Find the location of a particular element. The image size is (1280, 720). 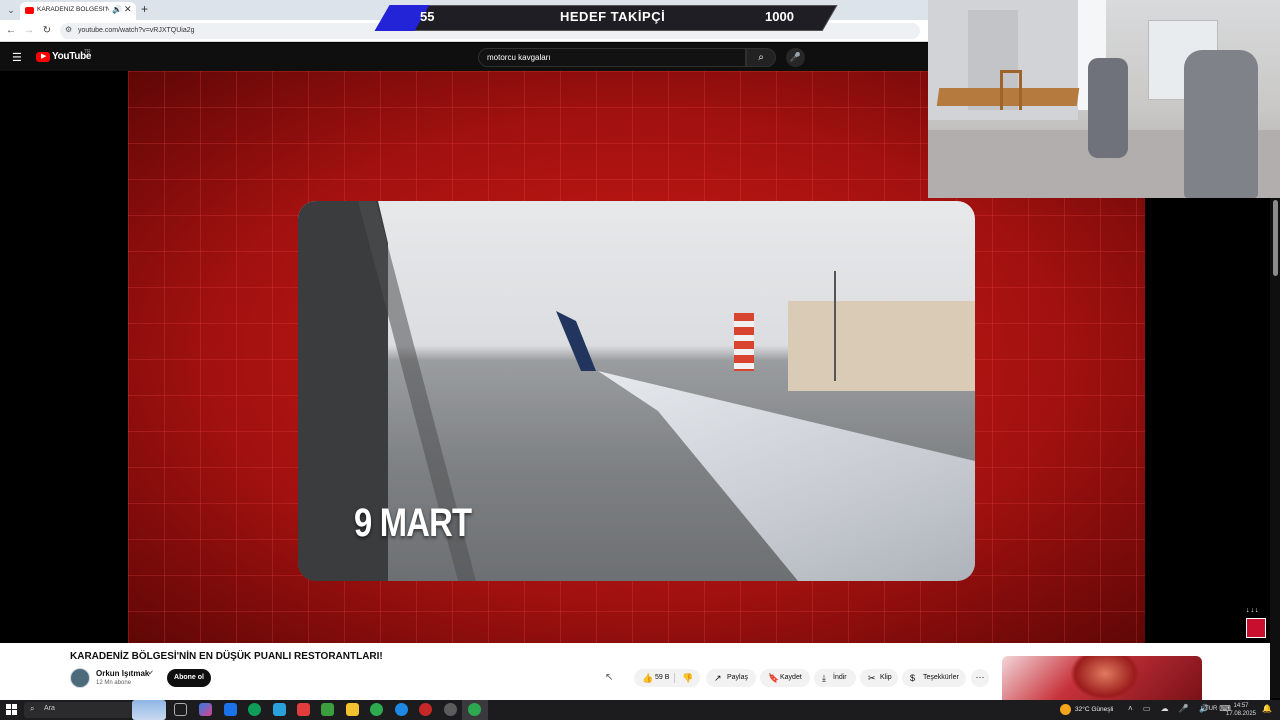

verified-icon: ✔ is located at coordinates (151, 673).